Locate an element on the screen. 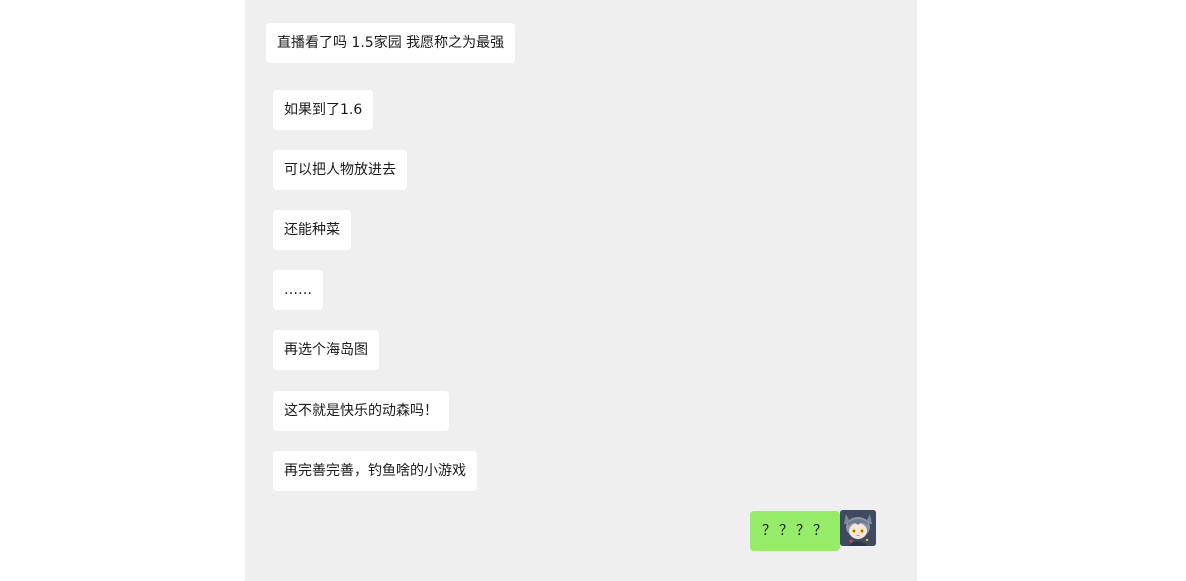 Image resolution: width=1186 pixels, height=581 pixels. message-bubble-4: 还能种菜 is located at coordinates (312, 230).